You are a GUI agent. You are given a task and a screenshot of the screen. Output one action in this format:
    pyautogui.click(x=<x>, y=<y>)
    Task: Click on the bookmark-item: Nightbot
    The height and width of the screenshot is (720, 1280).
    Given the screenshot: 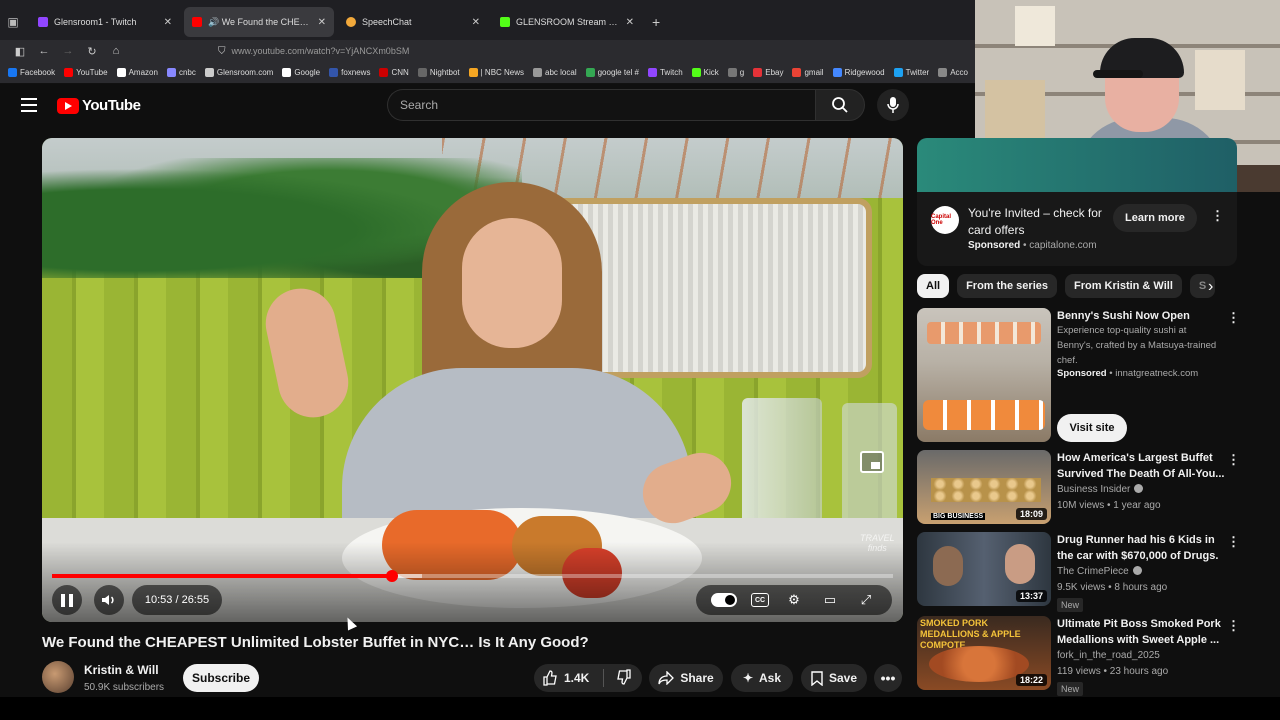 What is the action you would take?
    pyautogui.click(x=438, y=72)
    